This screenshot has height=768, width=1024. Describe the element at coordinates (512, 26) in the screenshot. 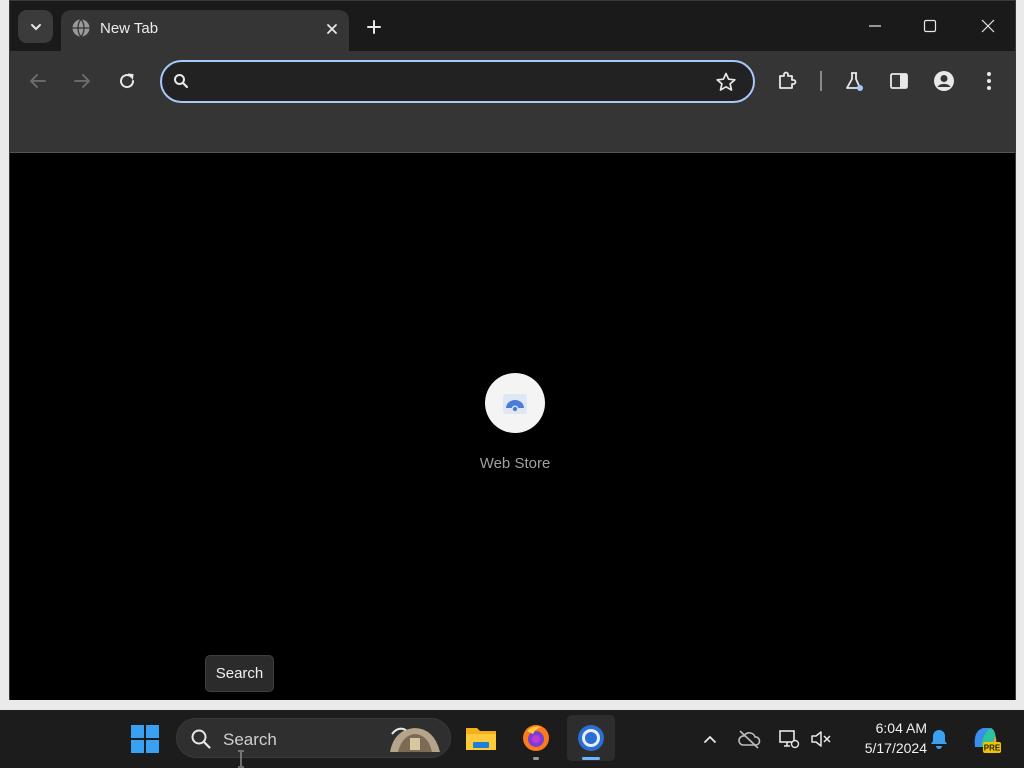

I see `tab-strip: New Tab` at that location.